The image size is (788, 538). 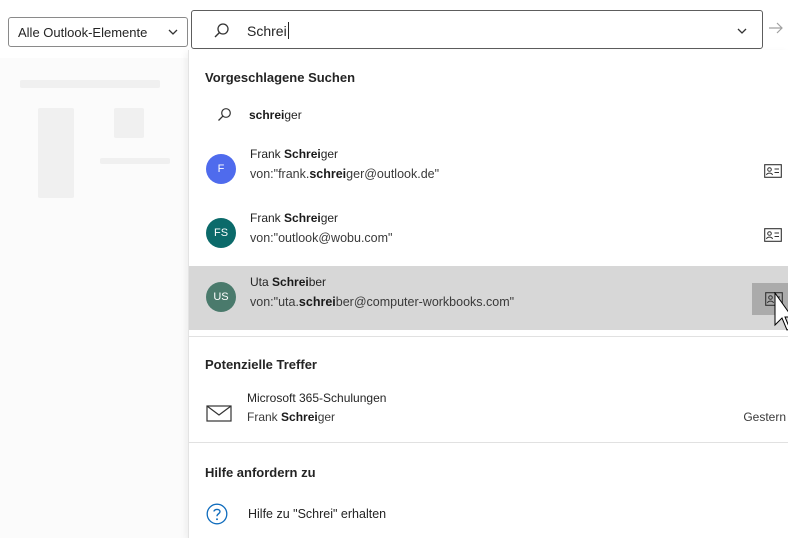 I want to click on search-scope-dropdown: Alle Outlook-Elemente, so click(x=98, y=32).